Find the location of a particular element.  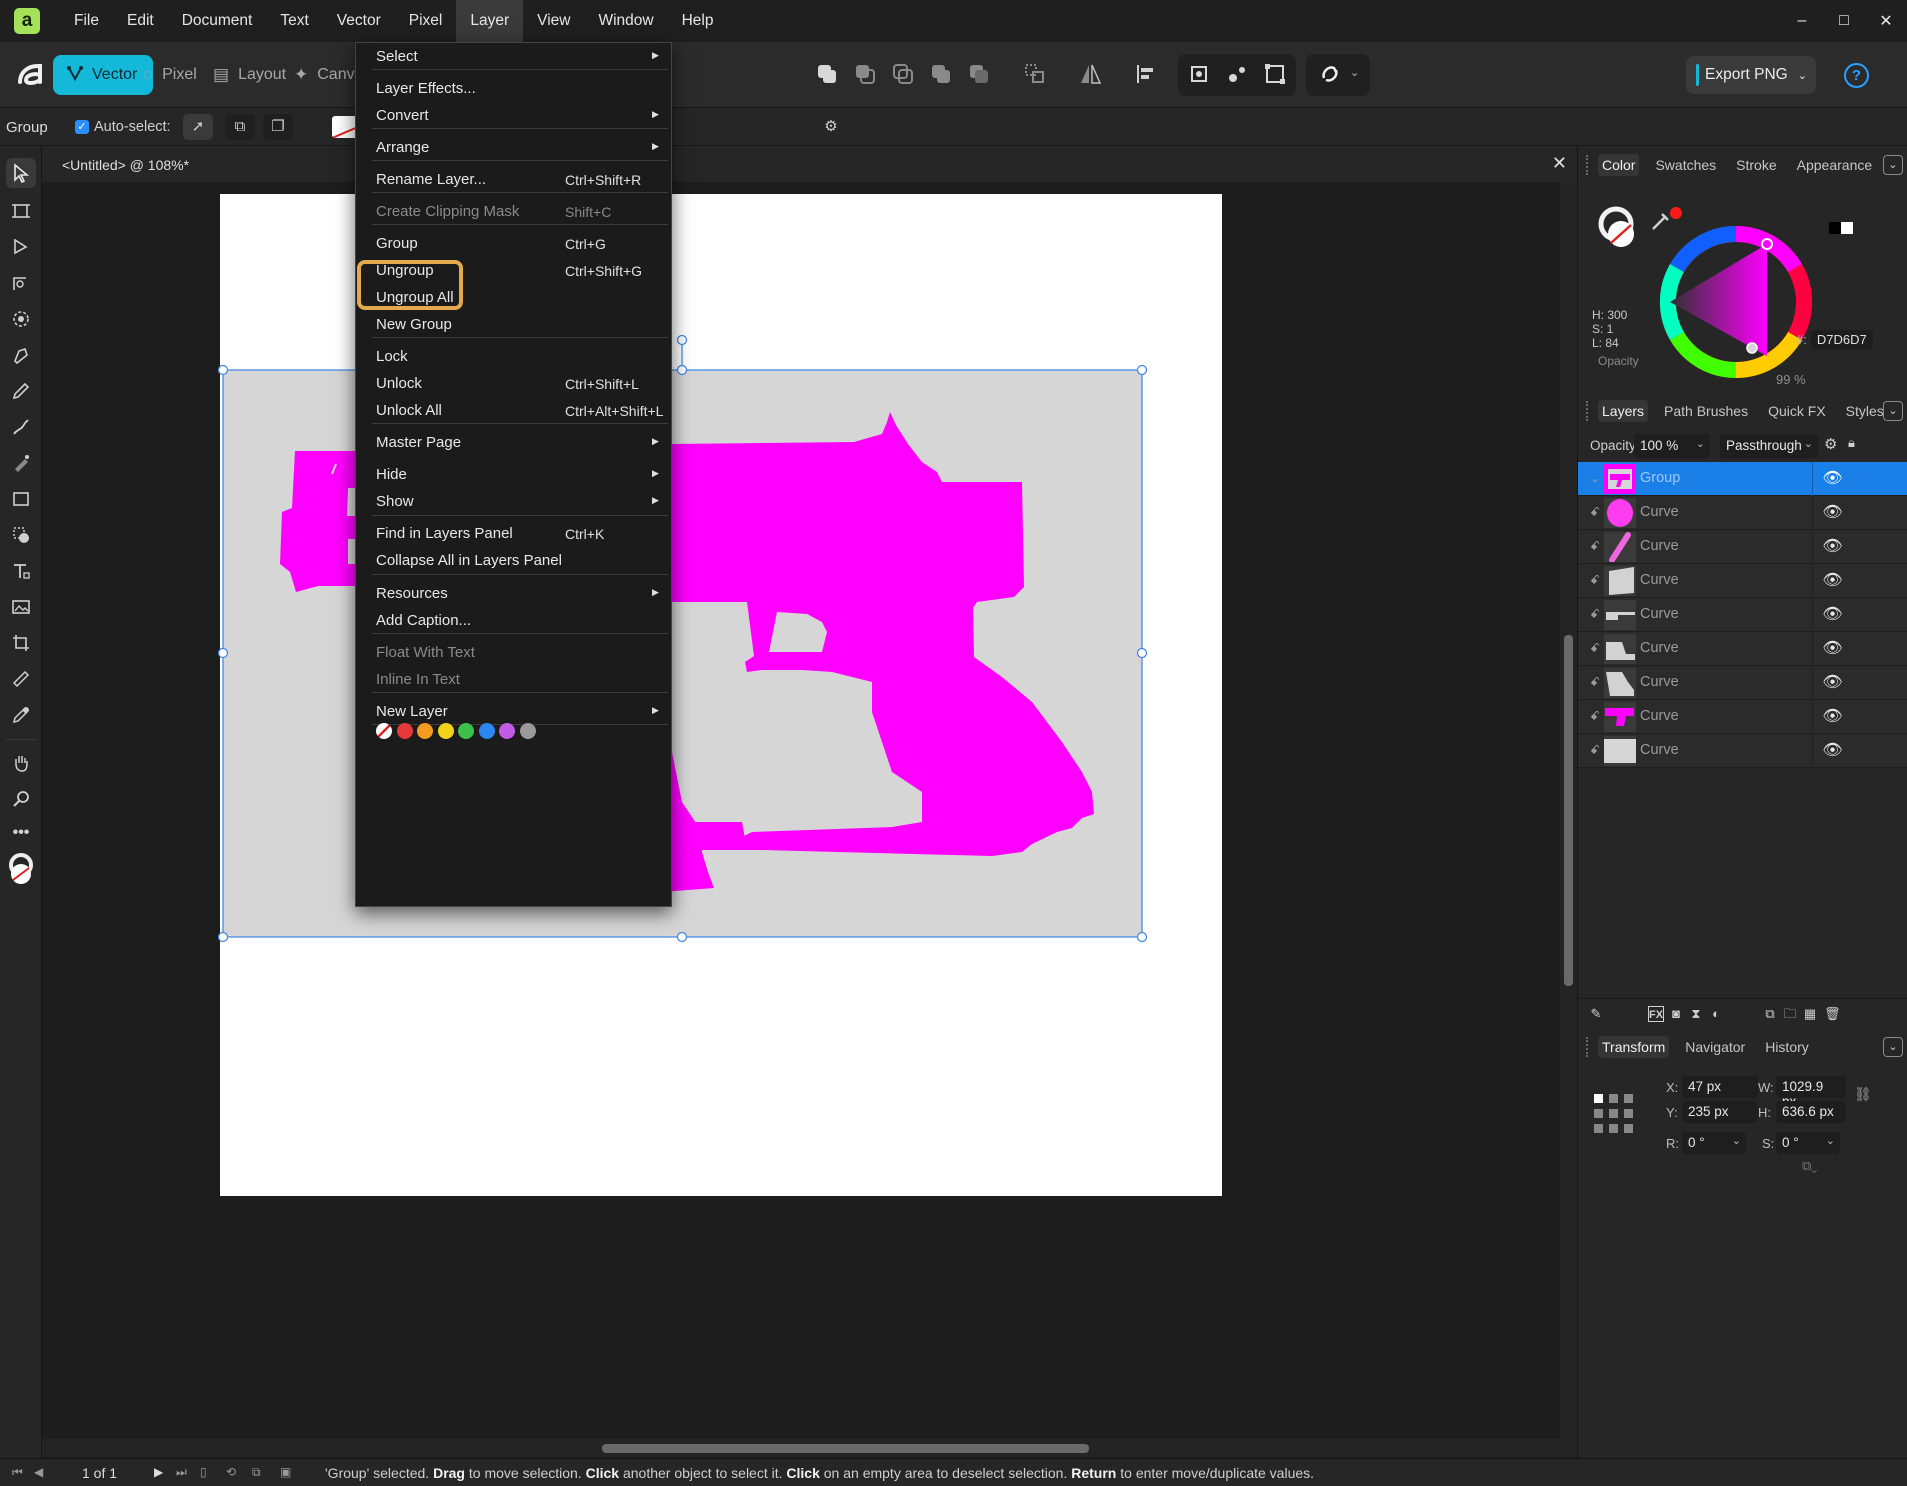

add-pixel-layer-icon: ⧉ is located at coordinates (1770, 1014).